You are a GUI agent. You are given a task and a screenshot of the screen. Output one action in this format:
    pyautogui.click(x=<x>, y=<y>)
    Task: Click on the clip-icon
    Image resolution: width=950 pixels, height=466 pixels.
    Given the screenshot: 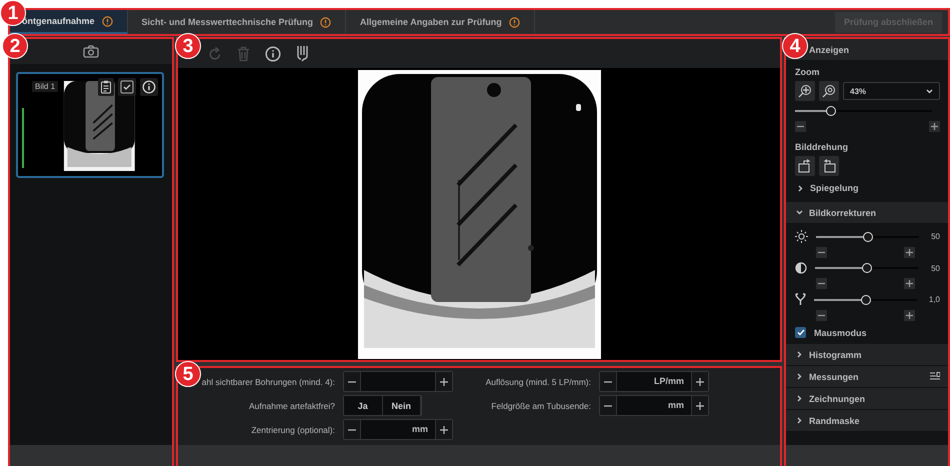 What is the action you would take?
    pyautogui.click(x=303, y=53)
    